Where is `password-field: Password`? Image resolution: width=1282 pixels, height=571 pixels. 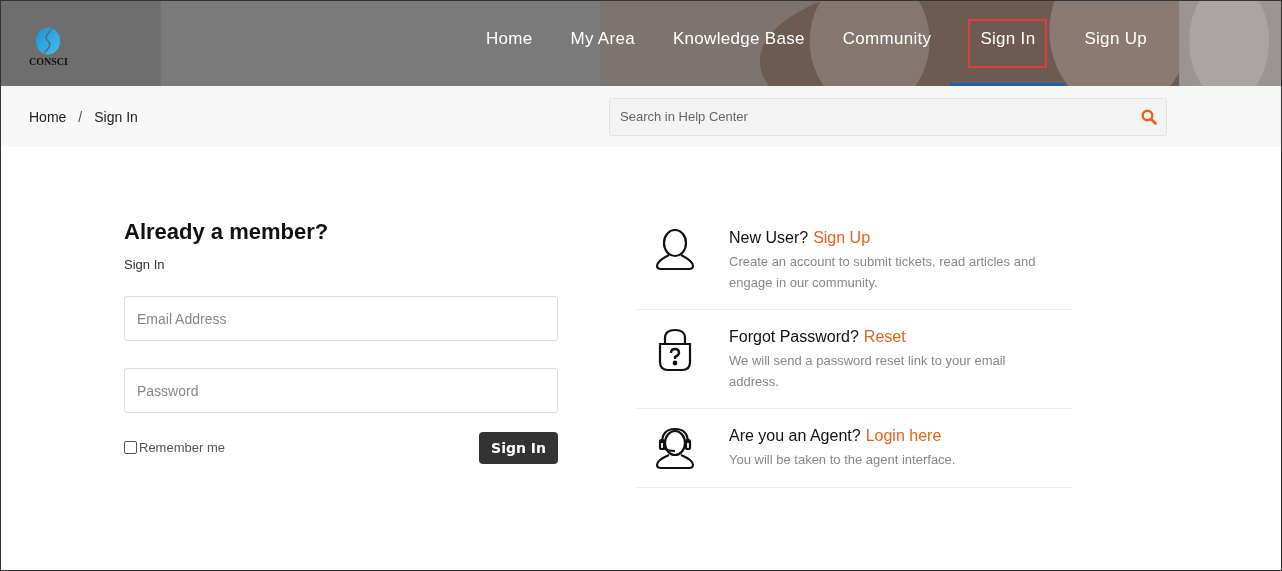 password-field: Password is located at coordinates (341, 390).